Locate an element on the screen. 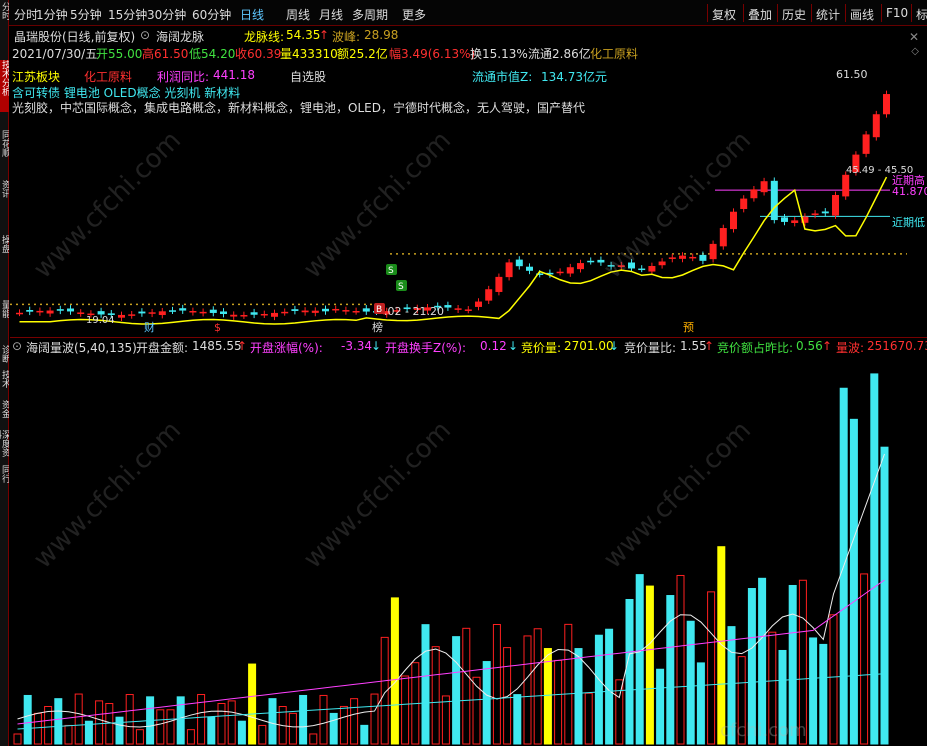 The height and width of the screenshot is (746, 927). down-arrow-icon: ↓ is located at coordinates (513, 346).